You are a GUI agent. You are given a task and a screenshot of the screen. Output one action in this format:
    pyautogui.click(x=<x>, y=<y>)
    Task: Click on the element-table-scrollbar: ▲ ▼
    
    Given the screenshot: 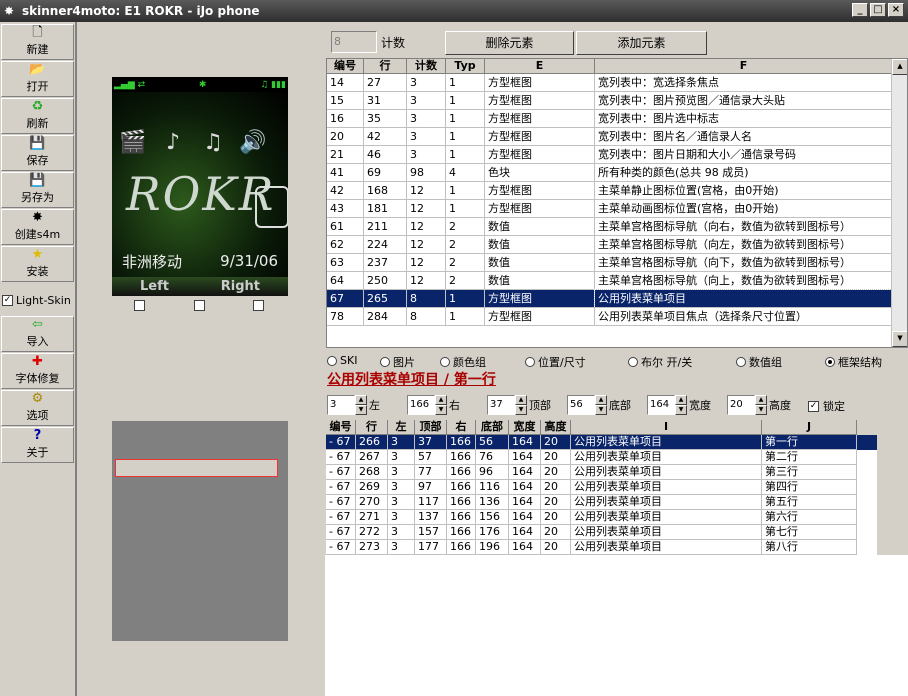 What is the action you would take?
    pyautogui.click(x=899, y=203)
    